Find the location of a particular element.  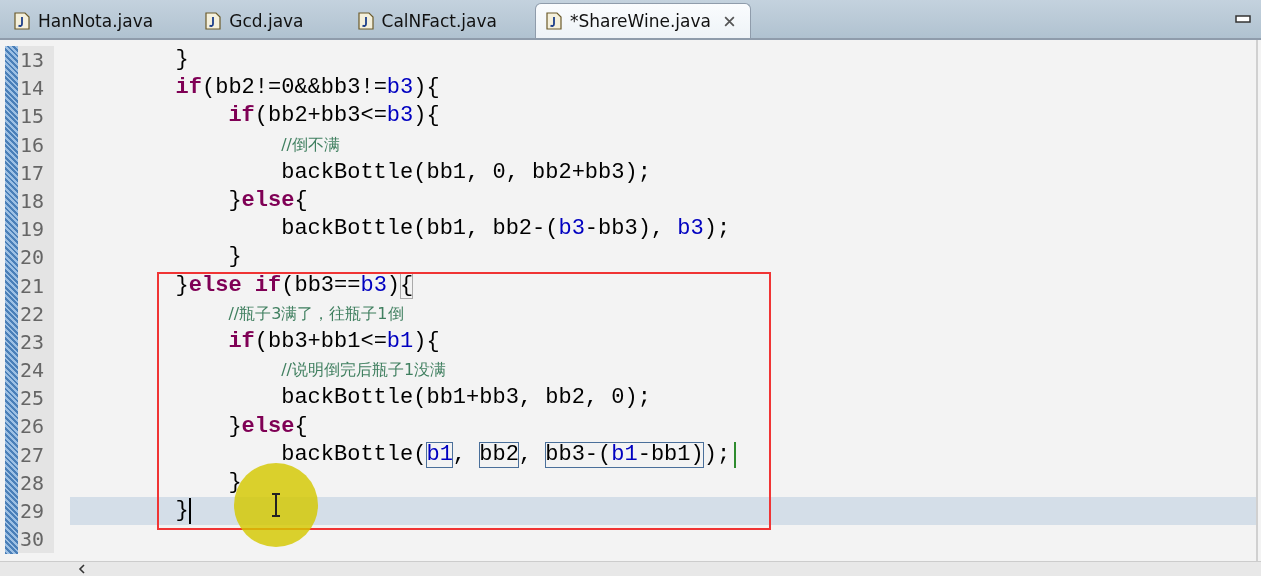

line-number: 16 is located at coordinates (36, 144).